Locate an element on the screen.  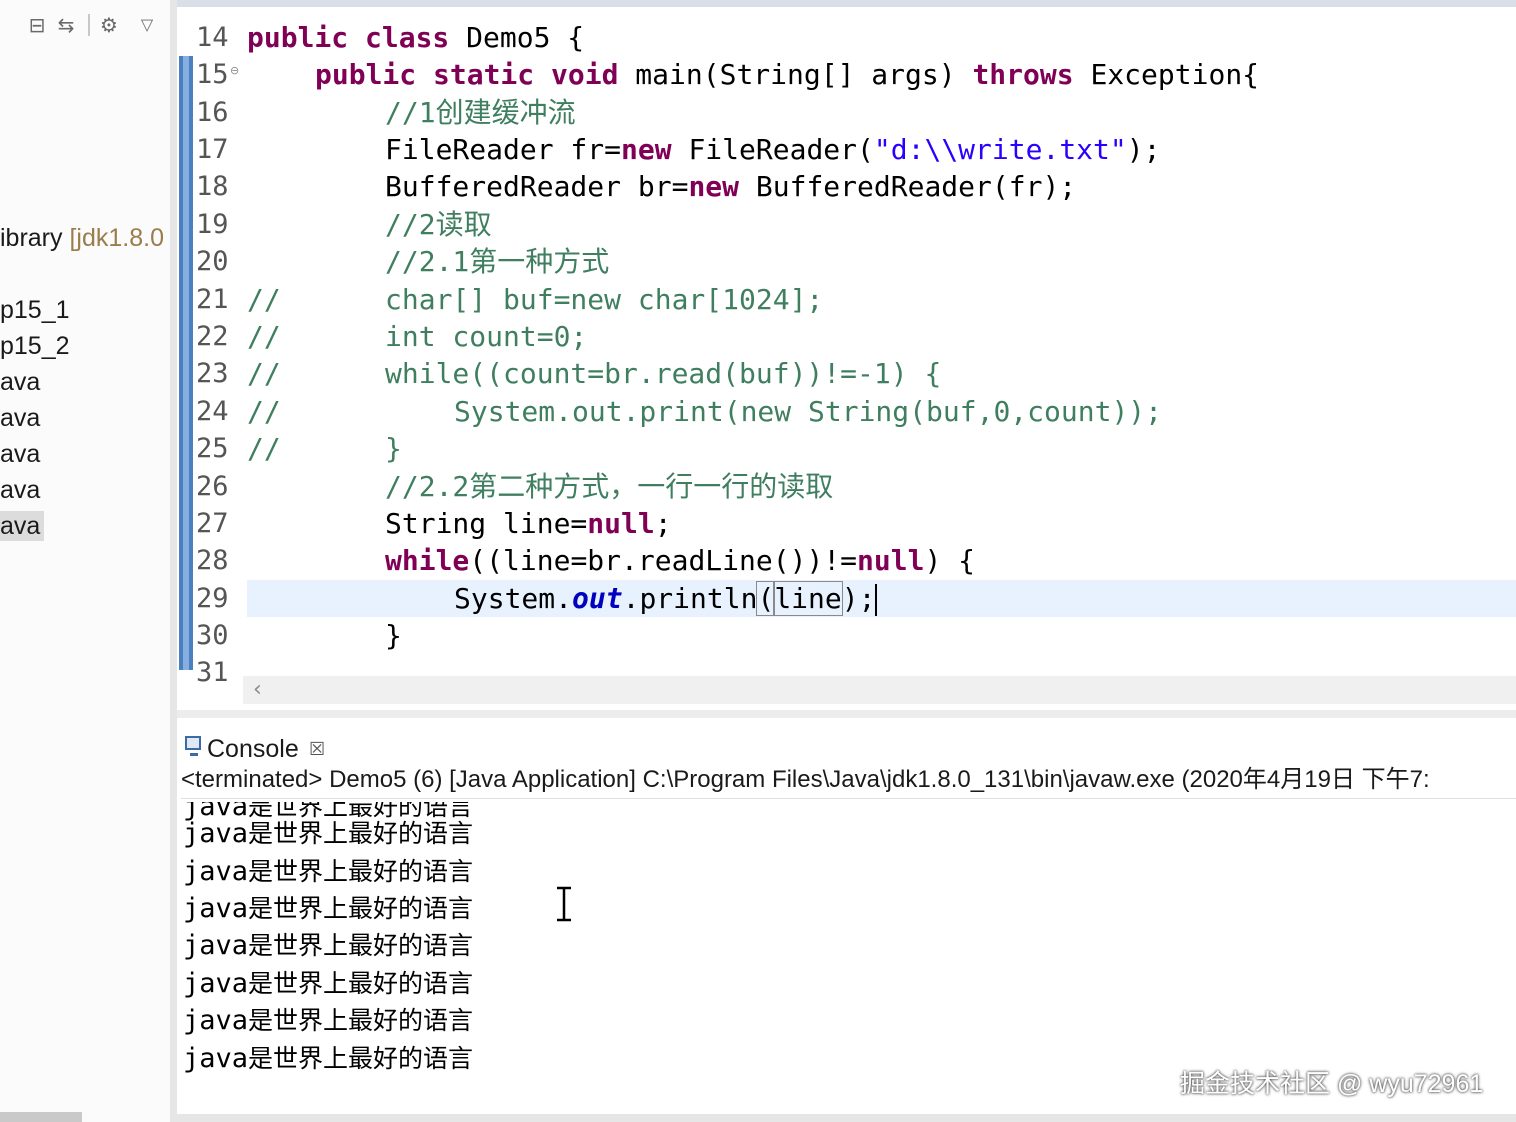
code-line-14: public class Demo5 { is located at coordinates (416, 37).